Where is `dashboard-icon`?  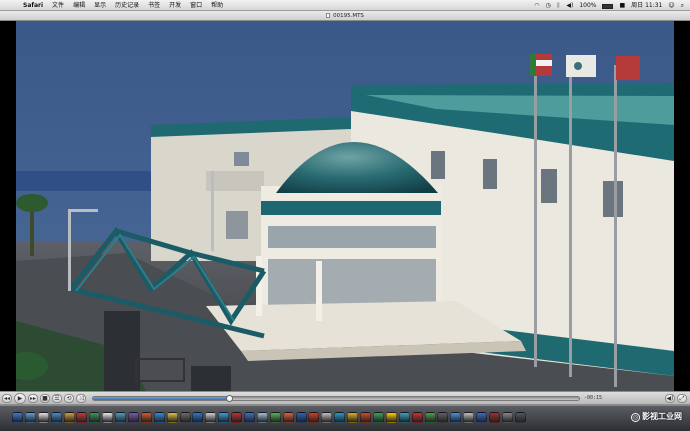
dashboard-icon is located at coordinates (30, 417).